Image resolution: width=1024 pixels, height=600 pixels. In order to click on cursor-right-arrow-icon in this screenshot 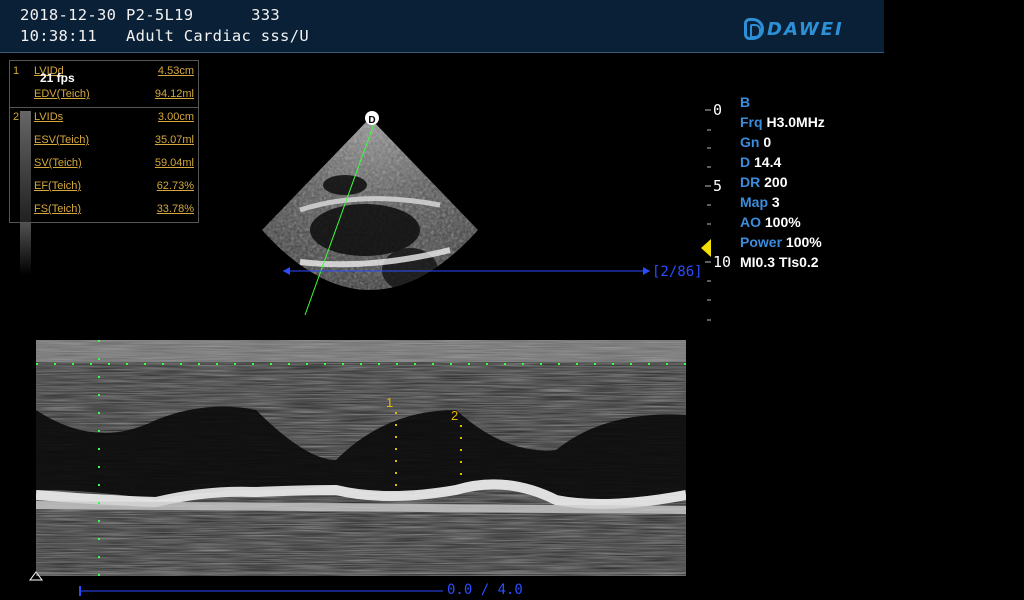, I will do `click(646, 271)`.